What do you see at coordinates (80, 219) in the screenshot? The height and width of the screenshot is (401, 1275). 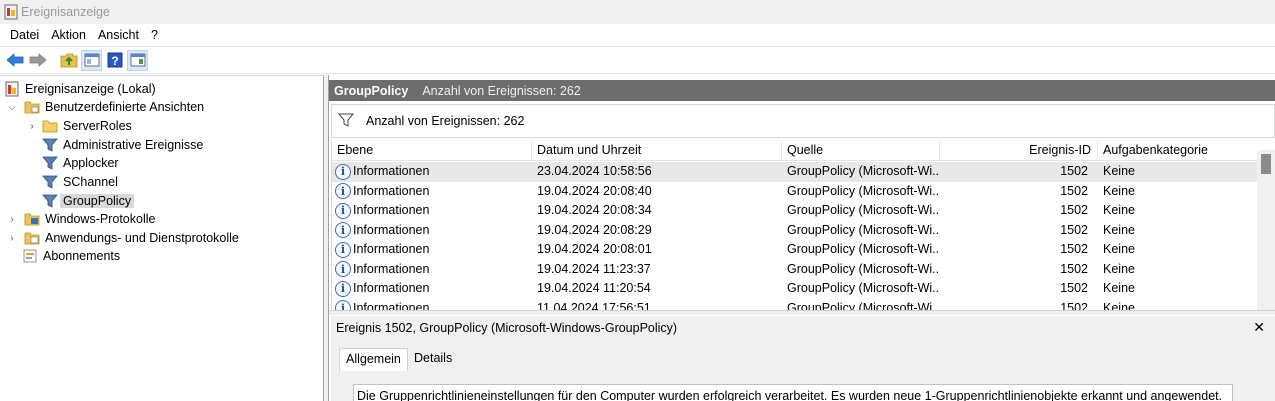 I see `tree-item-windows-logs: › Windows-Protokolle` at bounding box center [80, 219].